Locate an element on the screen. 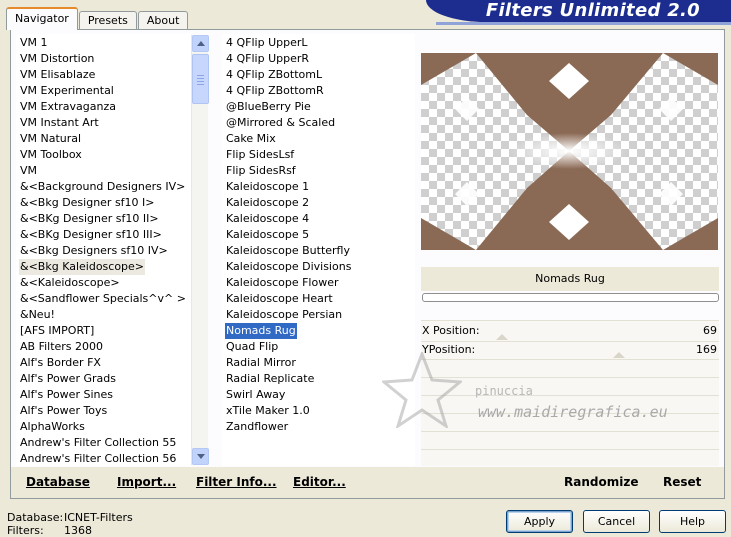 The height and width of the screenshot is (537, 731). filter-item-label: 4 QFlip UpperL is located at coordinates (267, 42).